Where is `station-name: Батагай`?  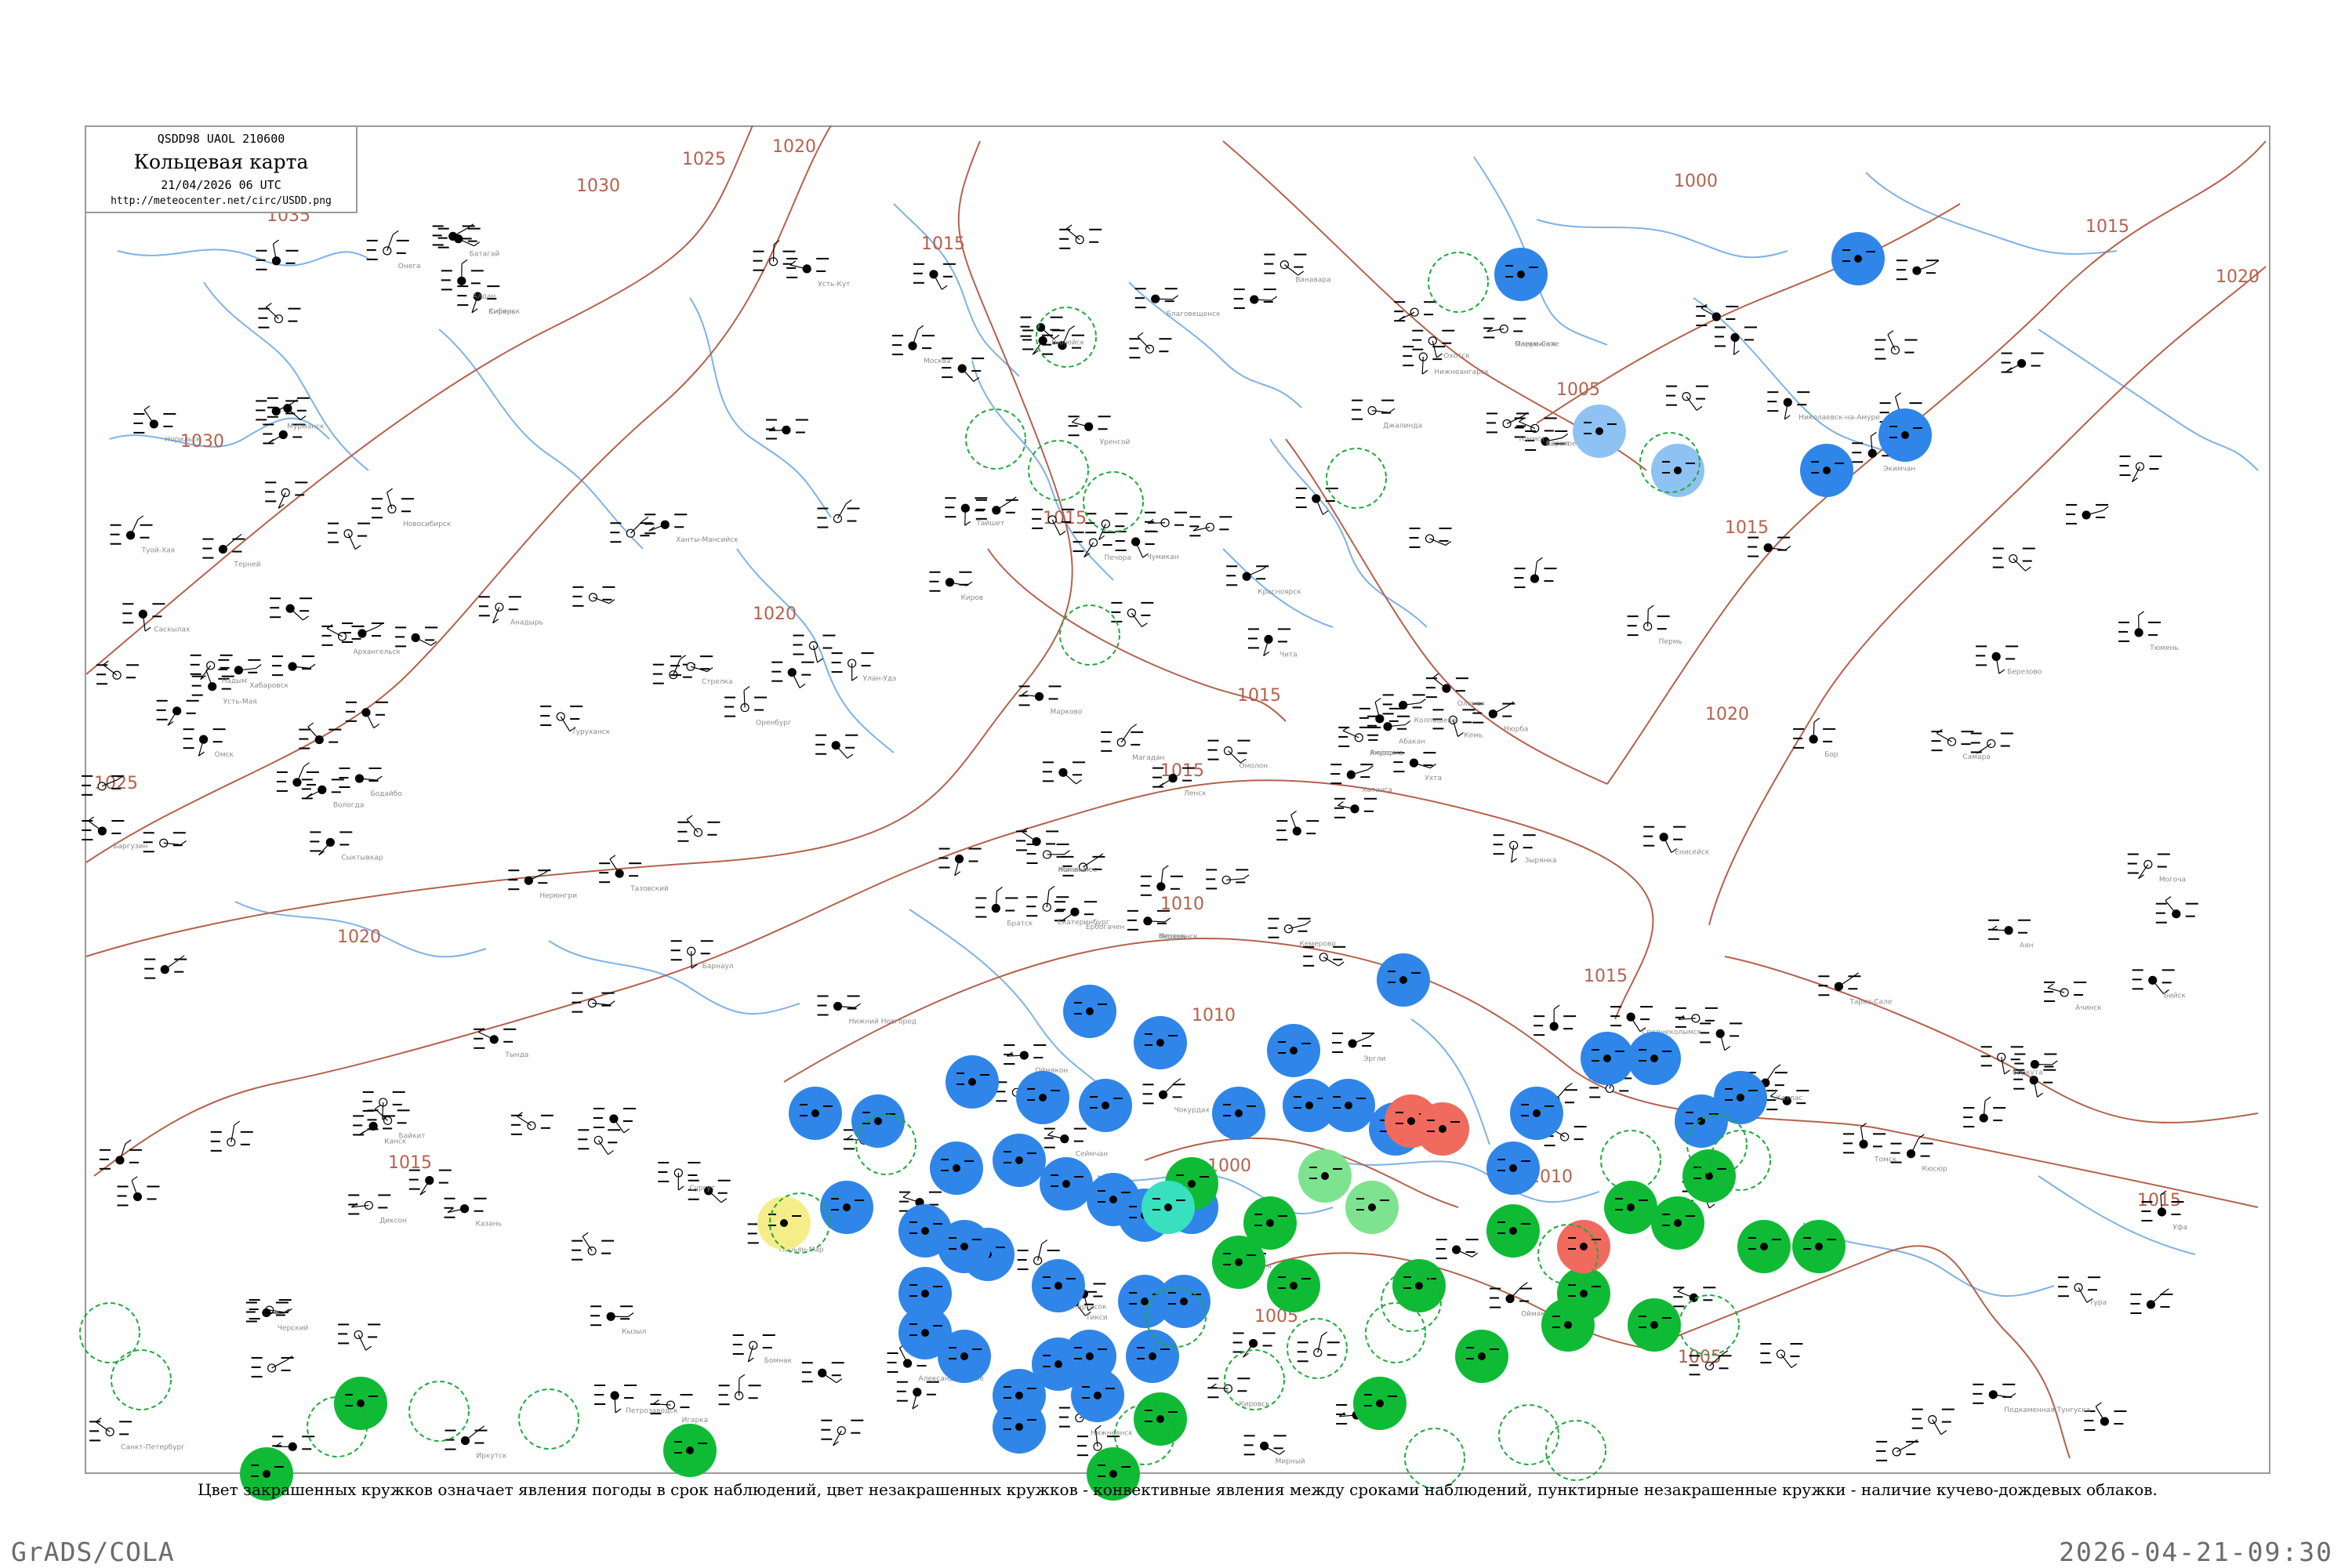
station-name: Батагай is located at coordinates (485, 255).